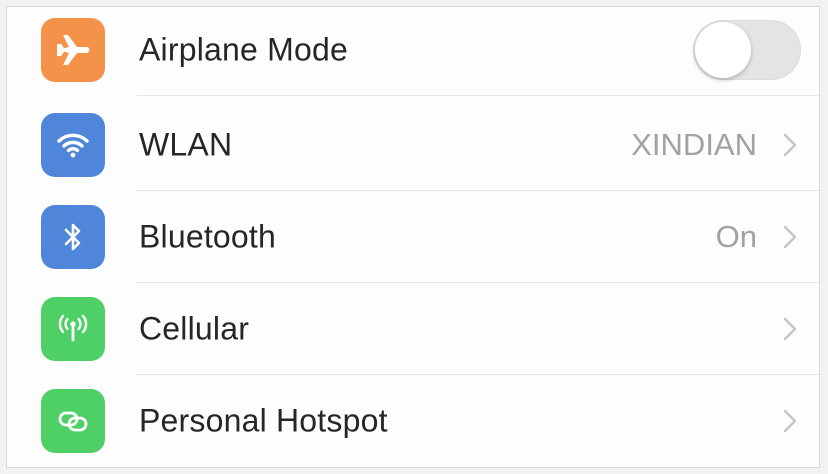 Image resolution: width=828 pixels, height=474 pixels. I want to click on wlan-network-value: XINDIAN, so click(694, 144).